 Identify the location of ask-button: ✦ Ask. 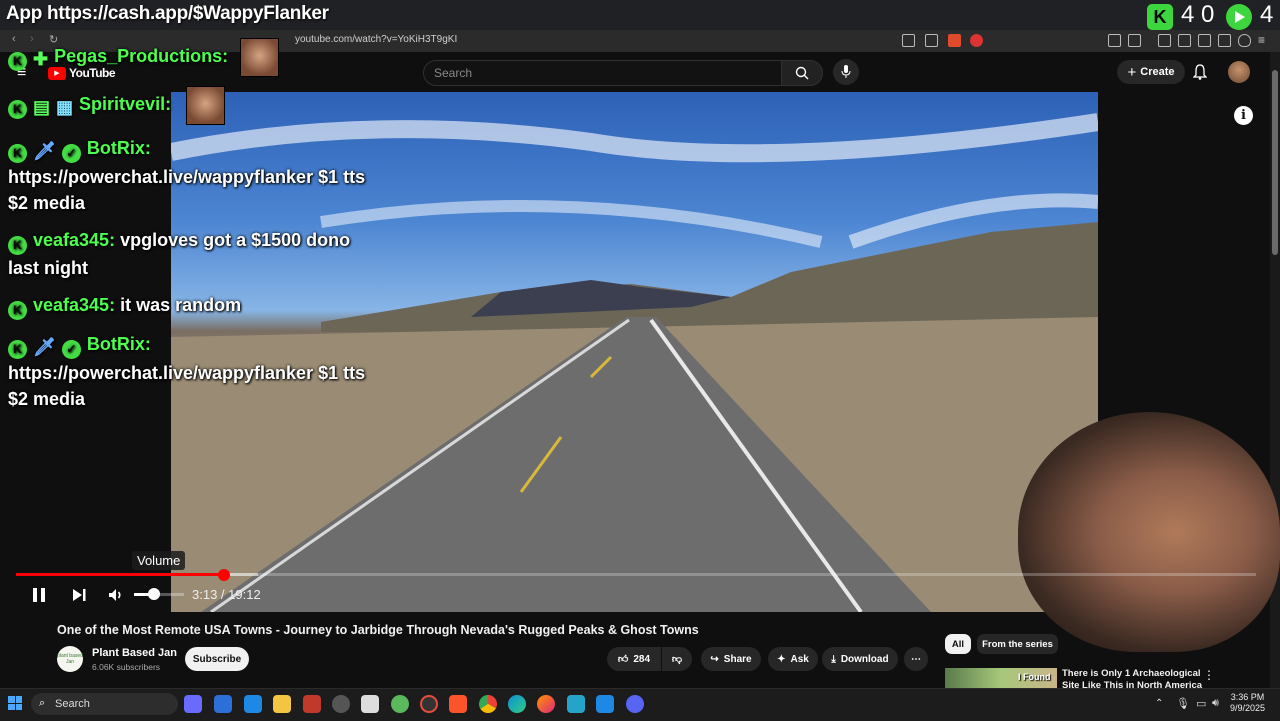
(793, 659).